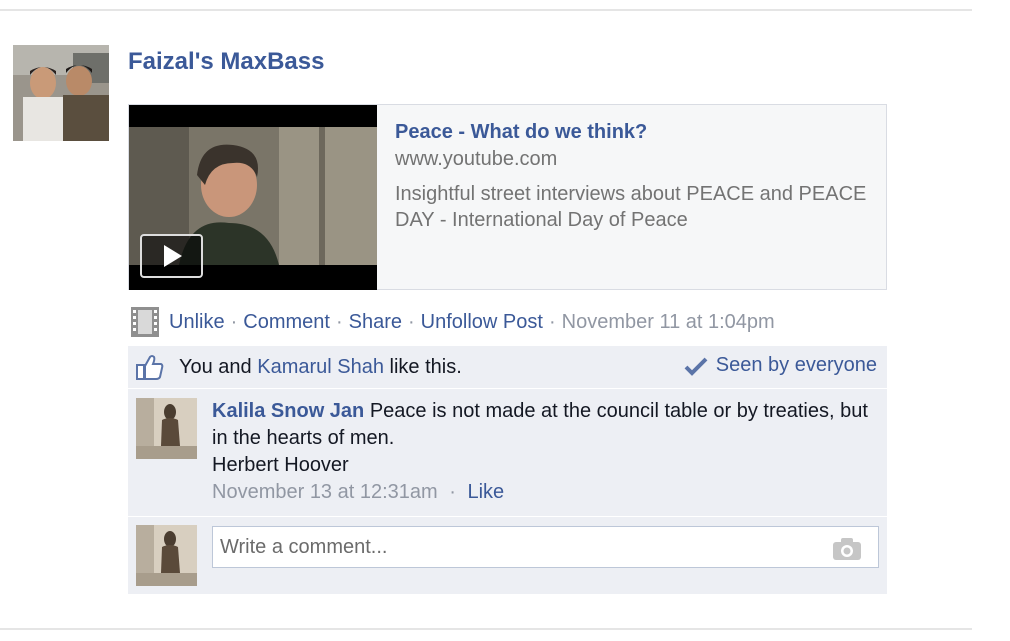 This screenshot has height=641, width=1010. Describe the element at coordinates (422, 366) in the screenshot. I see `likes-suffix: like this.` at that location.